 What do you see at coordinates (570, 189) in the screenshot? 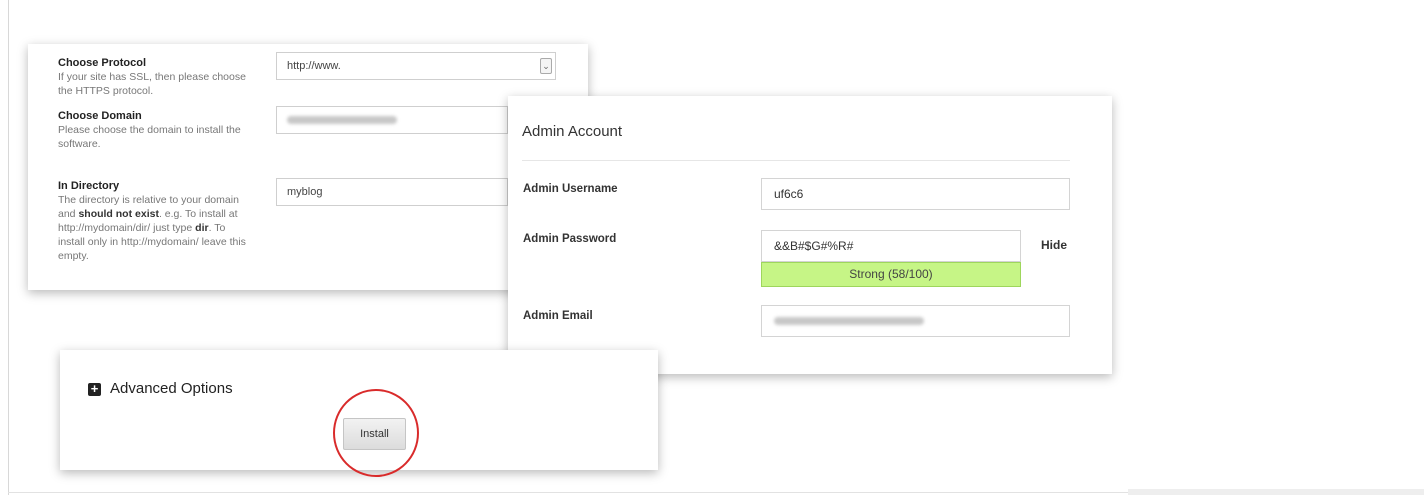
I see `admin-username-label: Admin Username` at bounding box center [570, 189].